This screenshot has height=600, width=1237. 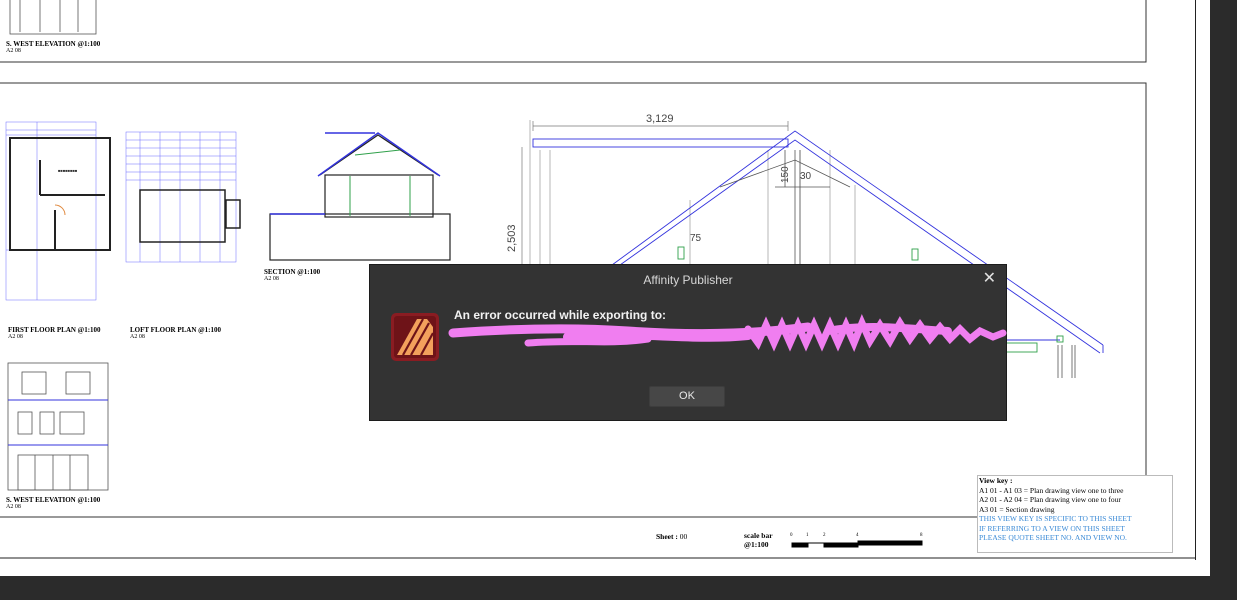 I want to click on dimension-75: 75, so click(x=696, y=238).